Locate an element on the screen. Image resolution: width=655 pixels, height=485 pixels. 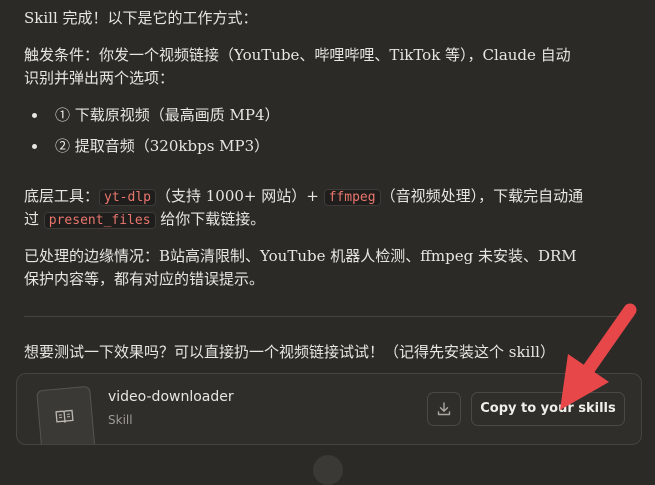
message-intro: Skill 完成！以下是它的工作方式： is located at coordinates (141, 18).